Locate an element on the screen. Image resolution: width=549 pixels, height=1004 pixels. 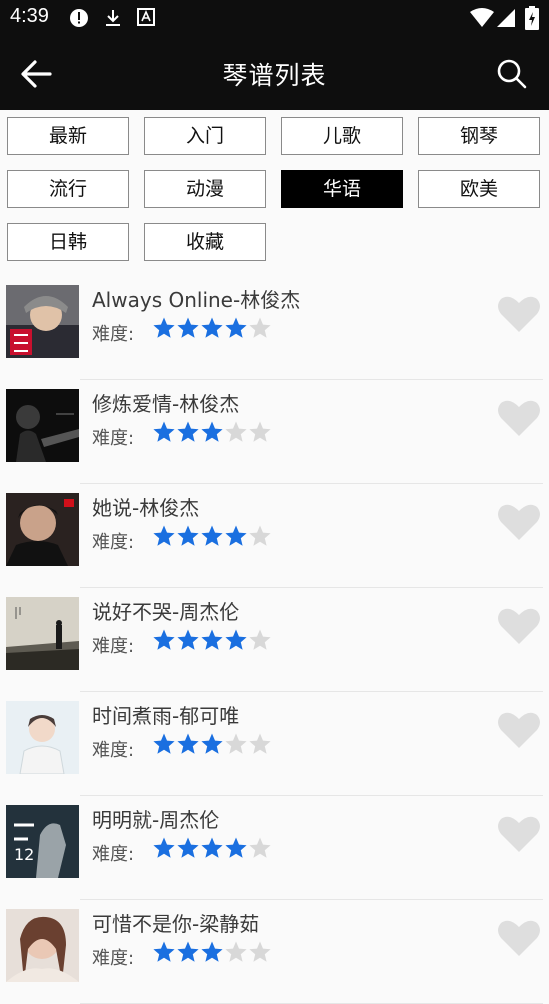
song-title: 可惜不是你-梁静茹 is located at coordinates (176, 924).